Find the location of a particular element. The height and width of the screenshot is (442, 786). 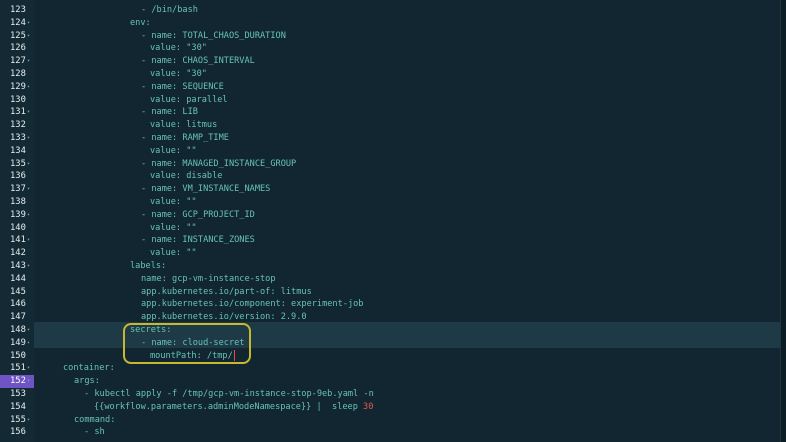

code-text: - name: RAMP_TIME is located at coordinates (185, 138).